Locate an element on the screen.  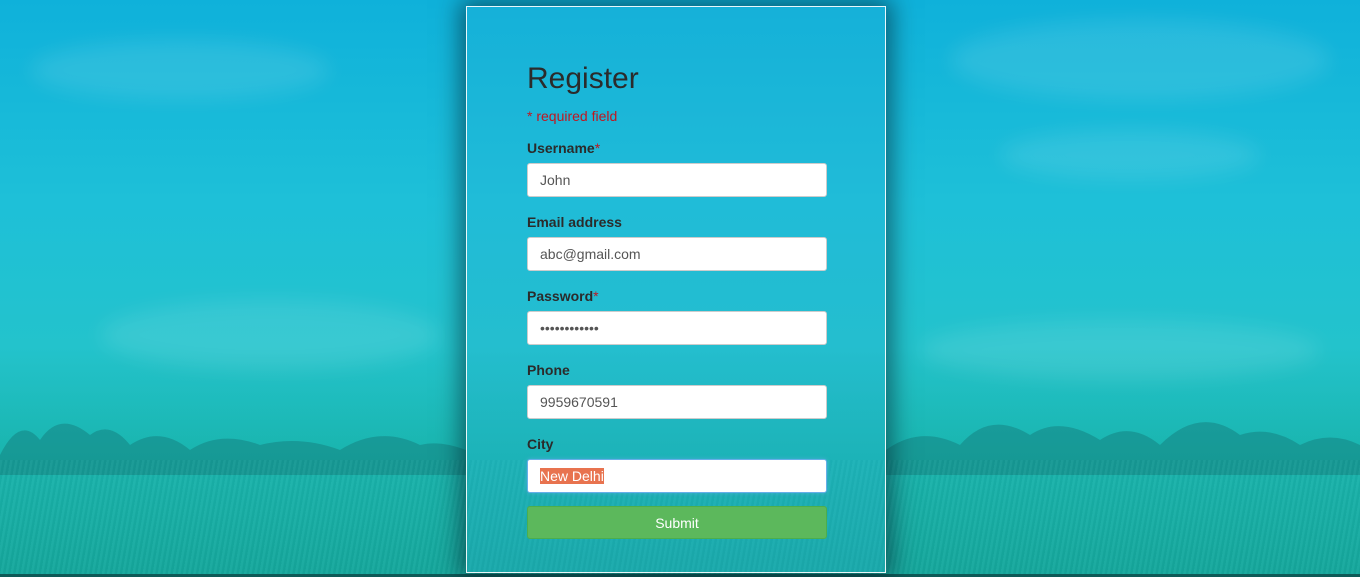
password-input is located at coordinates (677, 328).